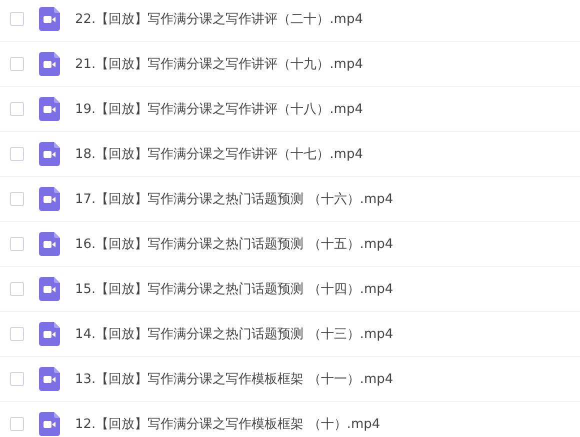  Describe the element at coordinates (219, 19) in the screenshot. I see `file-name: 22.【回放】写作满分课之写作讲评（二十）.mp4` at that location.